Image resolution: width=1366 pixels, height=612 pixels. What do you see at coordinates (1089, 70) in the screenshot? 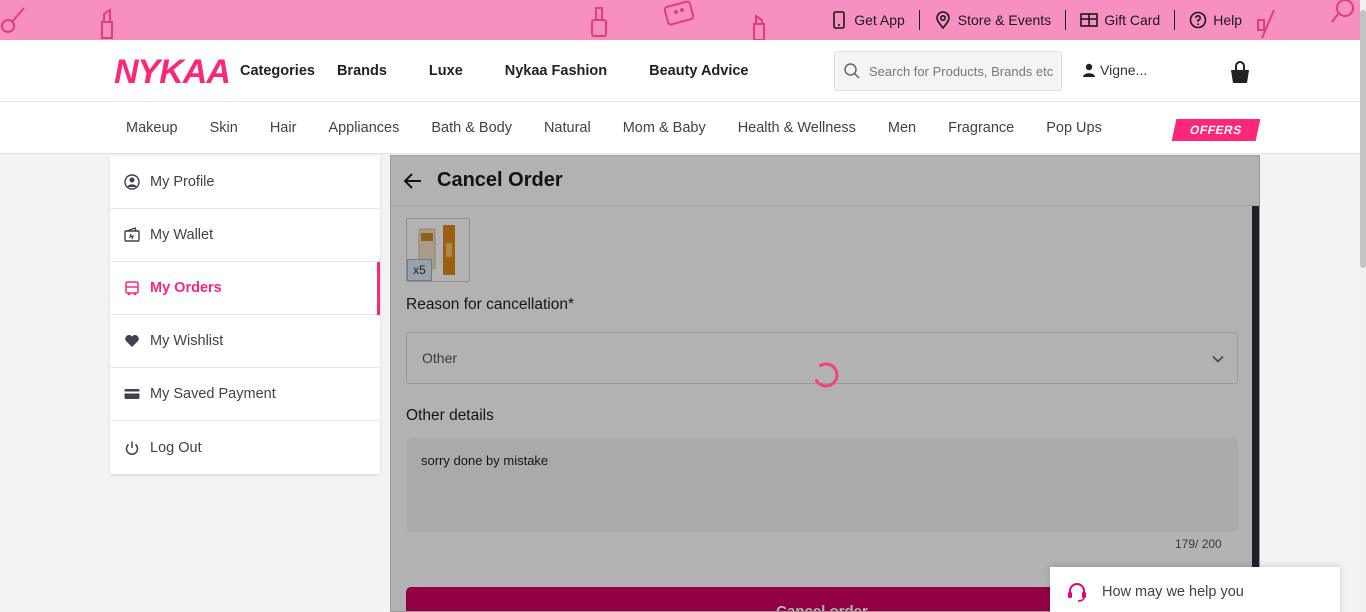
I see `user-icon` at bounding box center [1089, 70].